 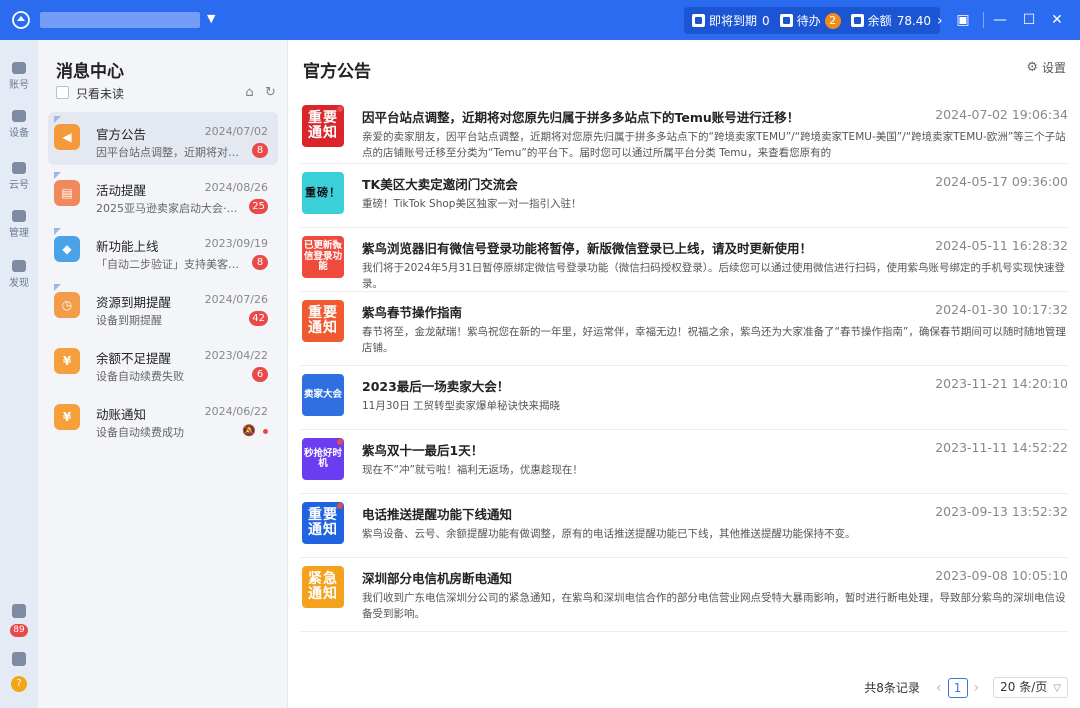 What do you see at coordinates (67, 249) in the screenshot?
I see `cube-icon: ◆` at bounding box center [67, 249].